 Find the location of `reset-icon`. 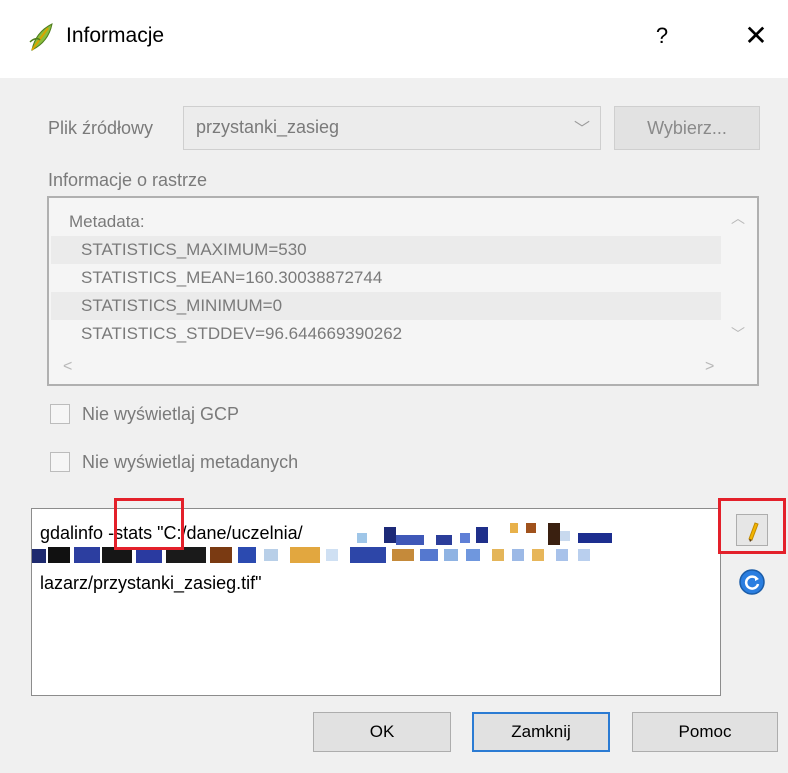

reset-icon is located at coordinates (752, 582).